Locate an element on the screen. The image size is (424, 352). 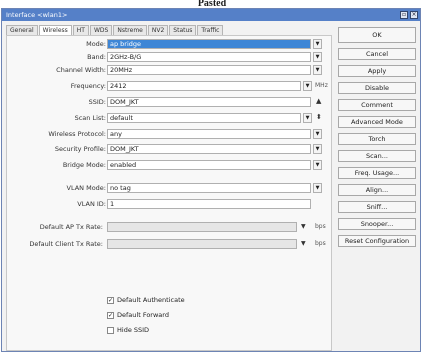
restore-icon: ▫ is located at coordinates (404, 15).